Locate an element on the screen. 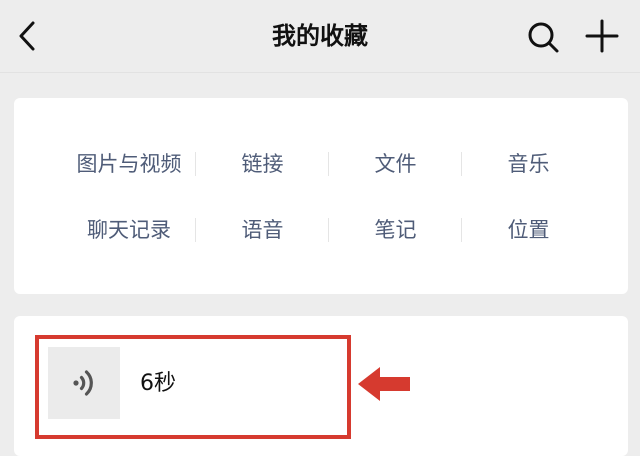 This screenshot has height=456, width=640. category-row: 图片与视频 链接 文件 音乐 is located at coordinates (321, 164).